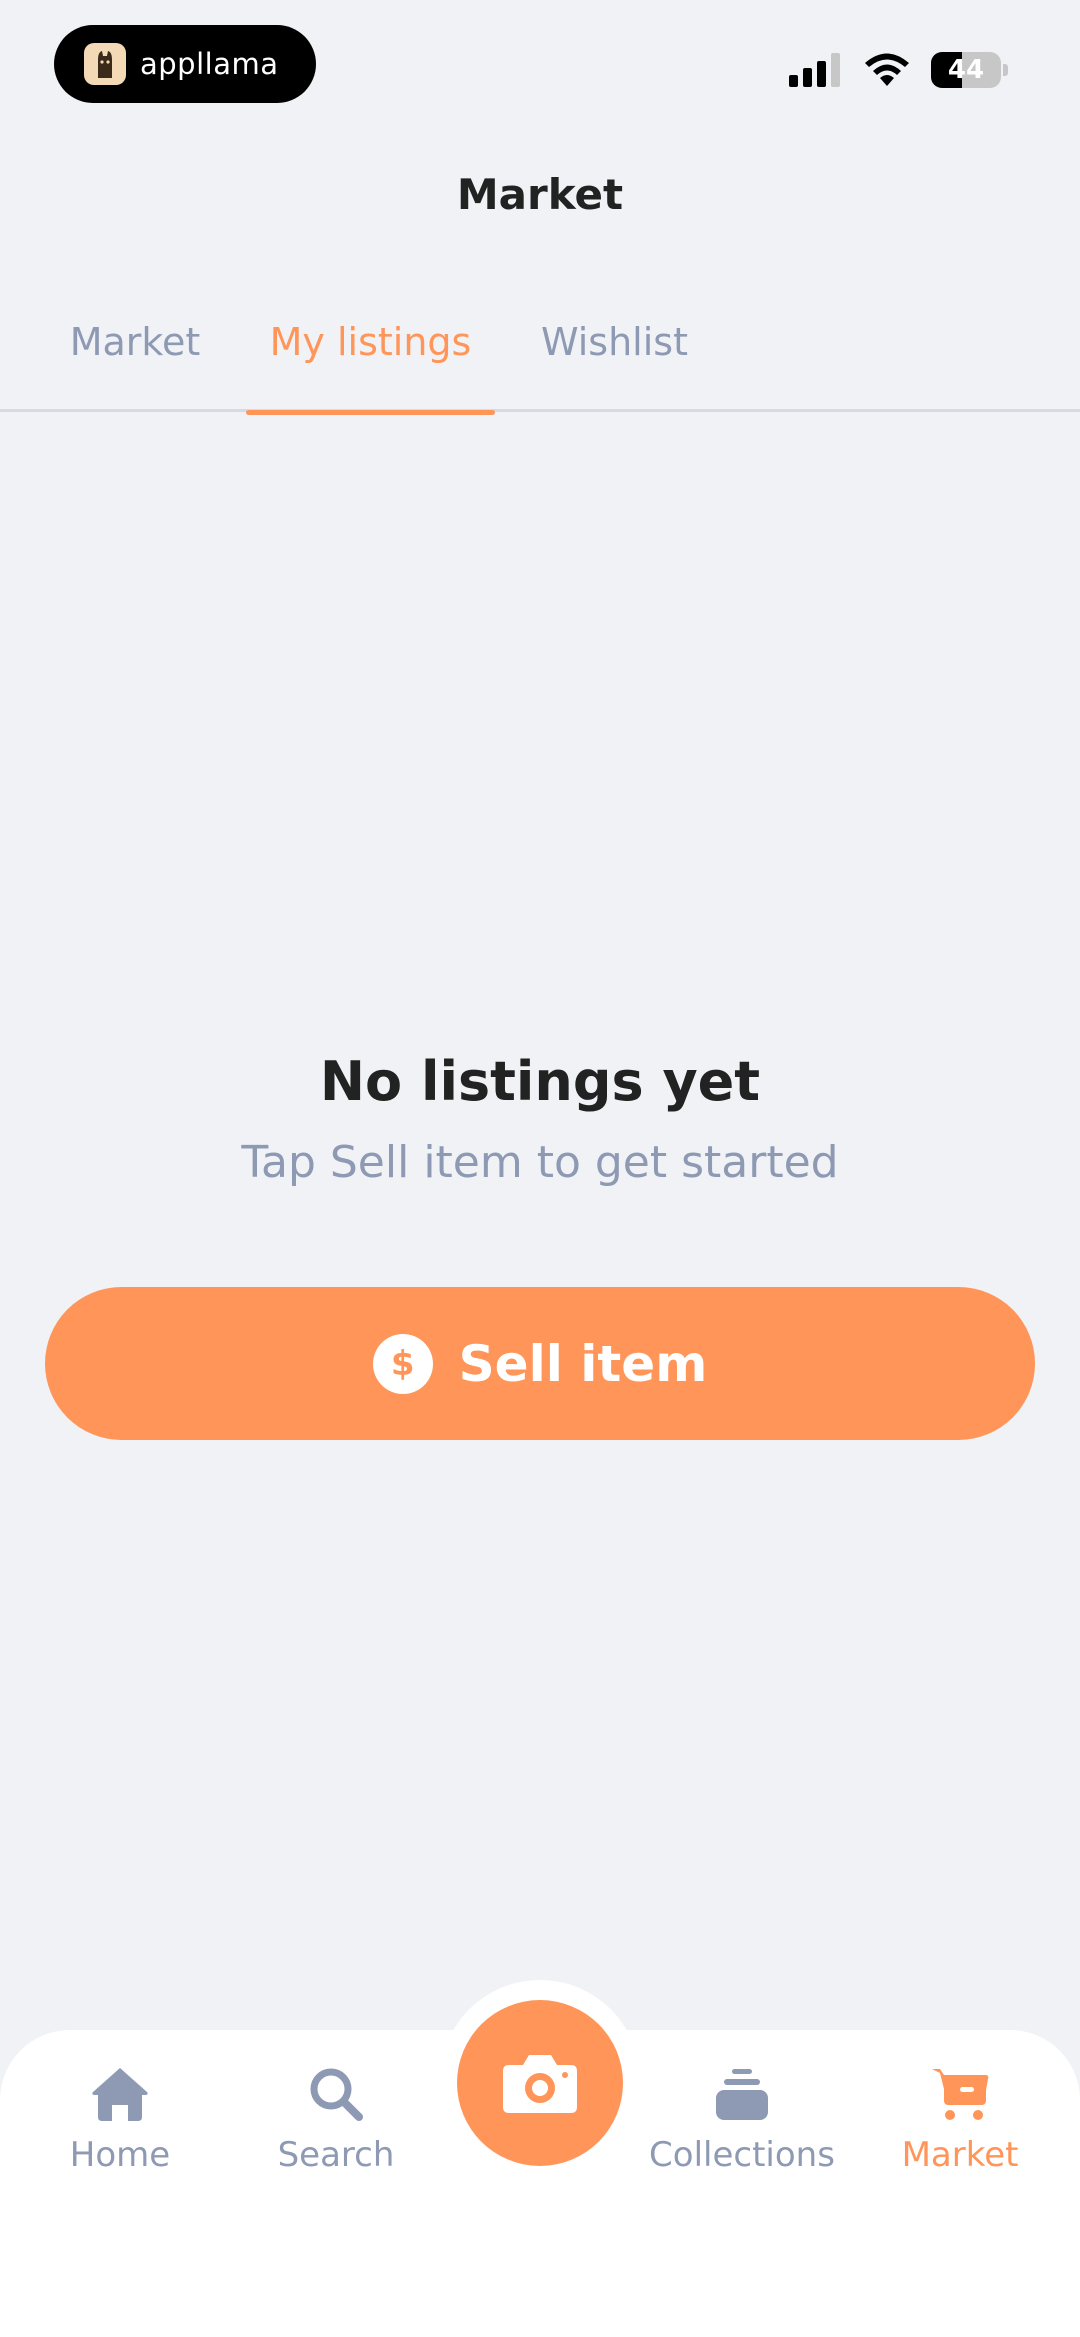 Image resolution: width=1080 pixels, height=2337 pixels. What do you see at coordinates (540, 1081) in the screenshot?
I see `empty-state-title: No listings yet` at bounding box center [540, 1081].